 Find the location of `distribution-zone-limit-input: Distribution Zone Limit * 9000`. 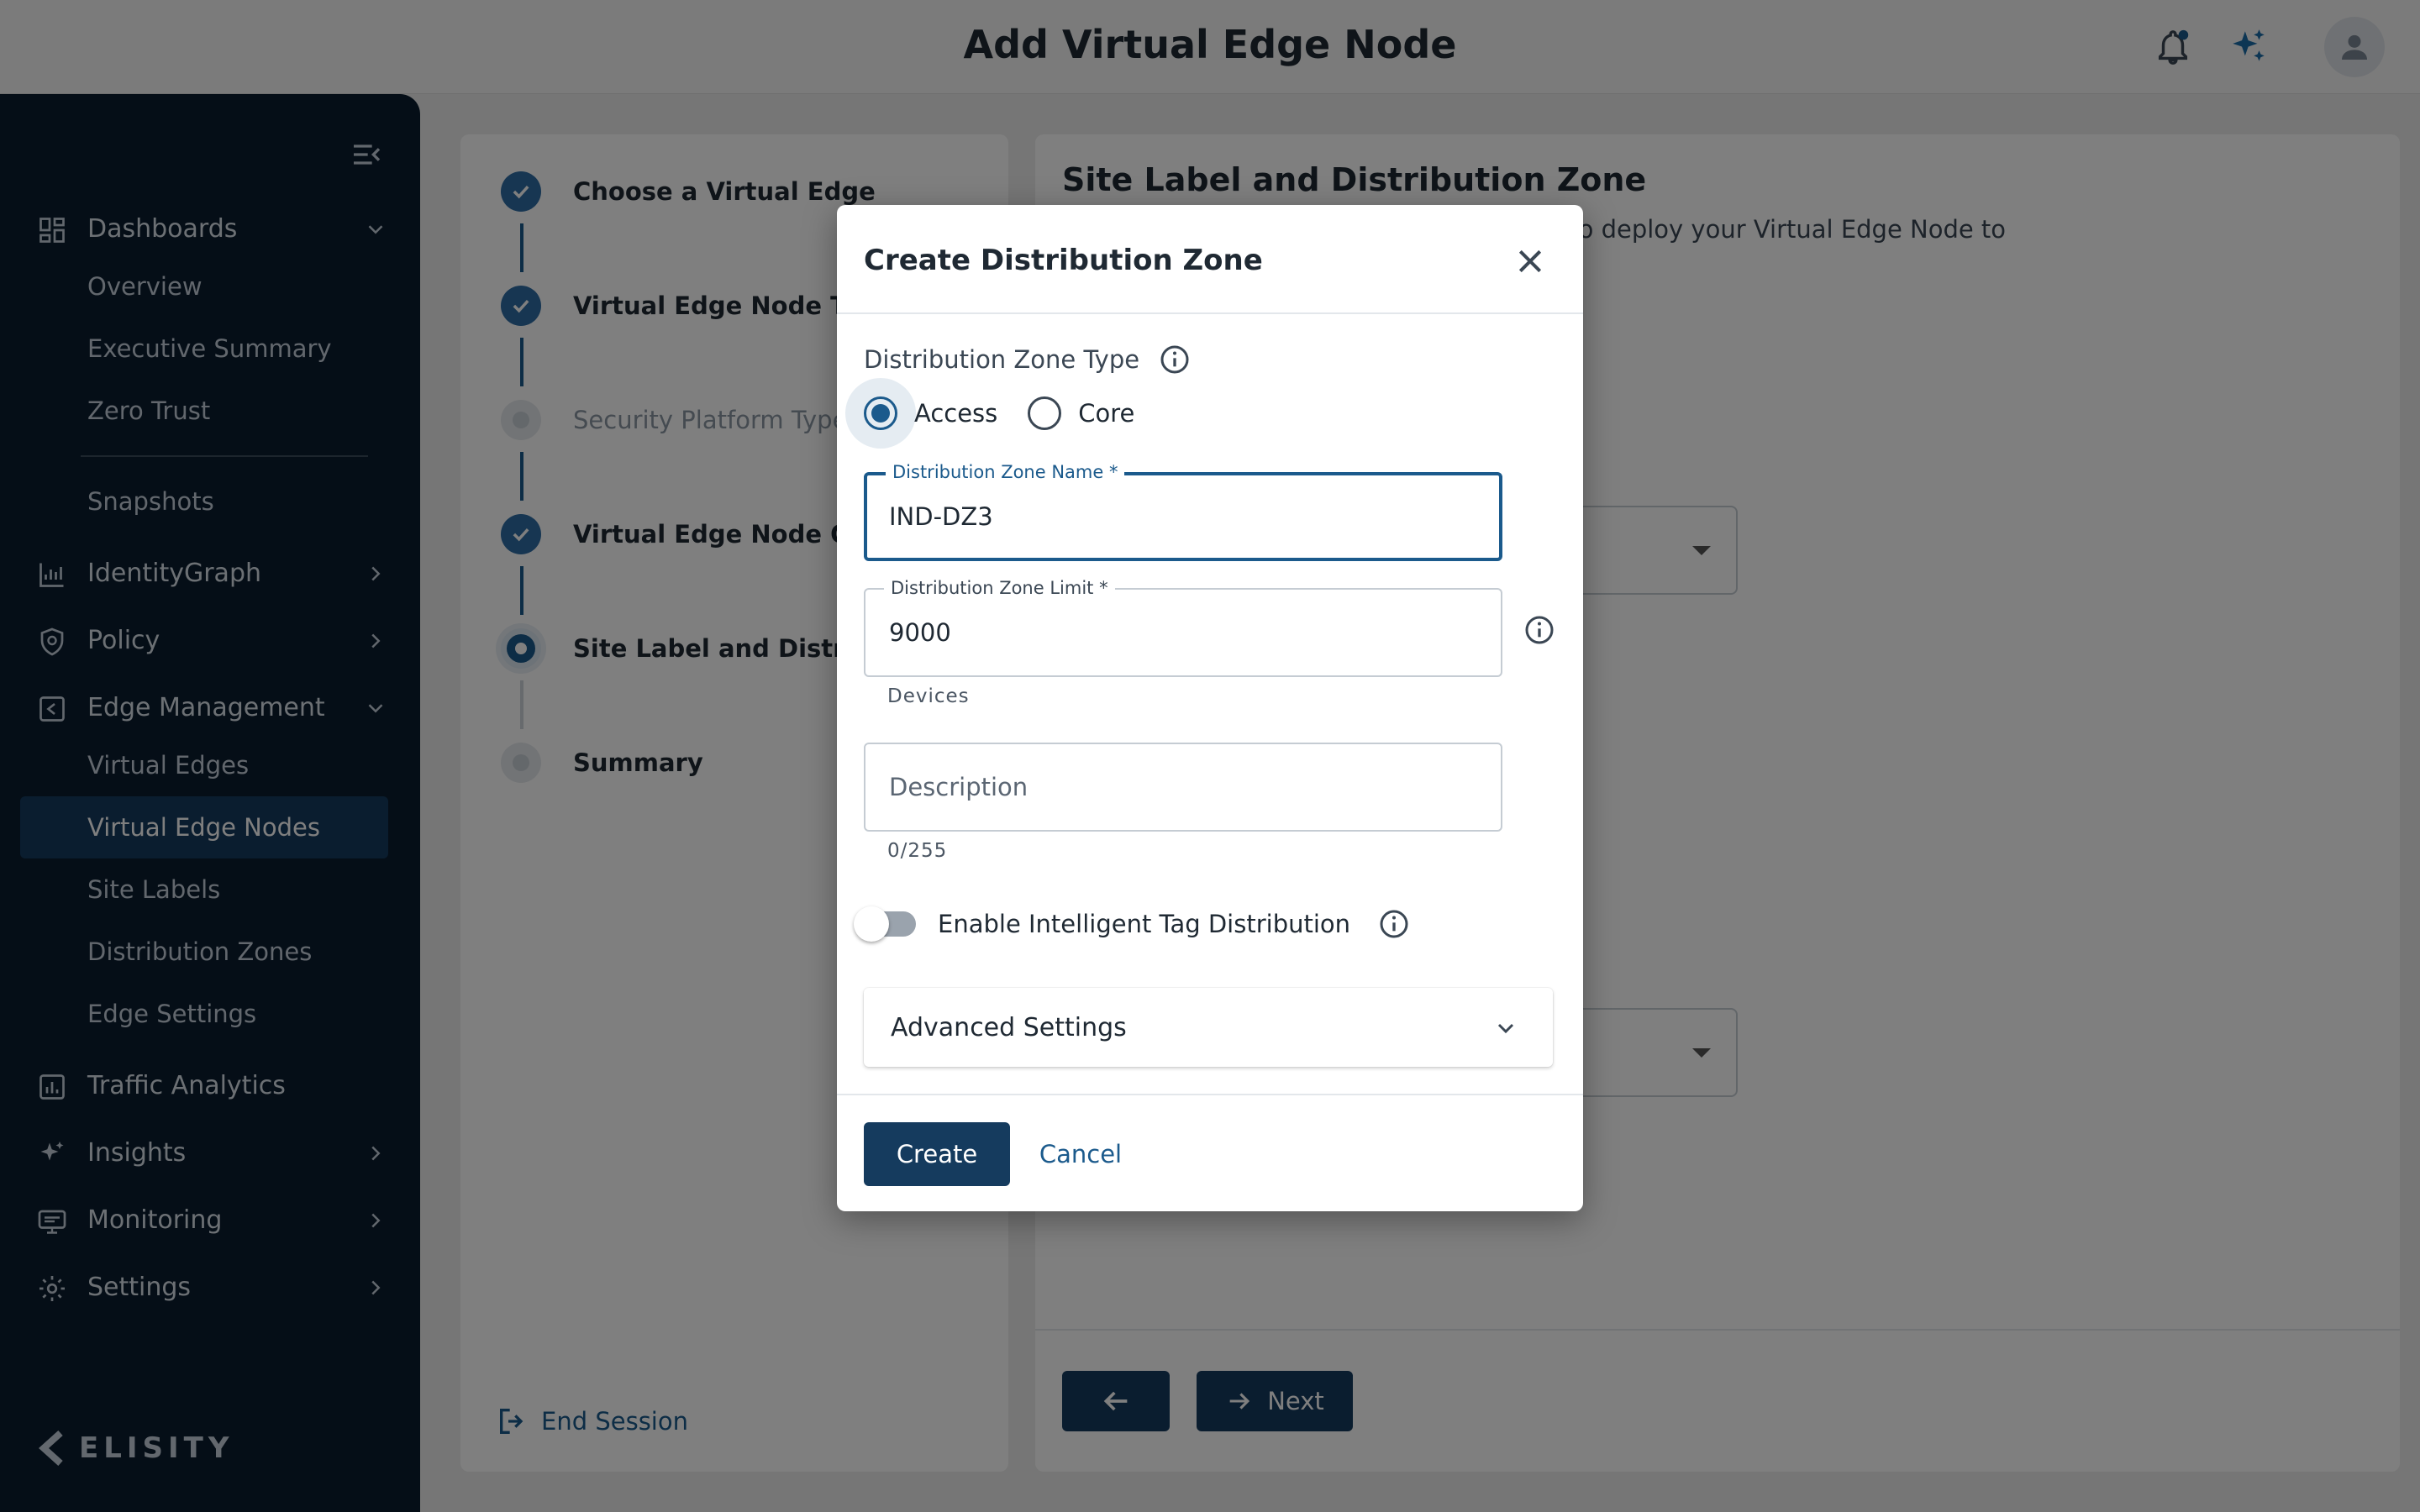

distribution-zone-limit-input: Distribution Zone Limit * 9000 is located at coordinates (1183, 627).